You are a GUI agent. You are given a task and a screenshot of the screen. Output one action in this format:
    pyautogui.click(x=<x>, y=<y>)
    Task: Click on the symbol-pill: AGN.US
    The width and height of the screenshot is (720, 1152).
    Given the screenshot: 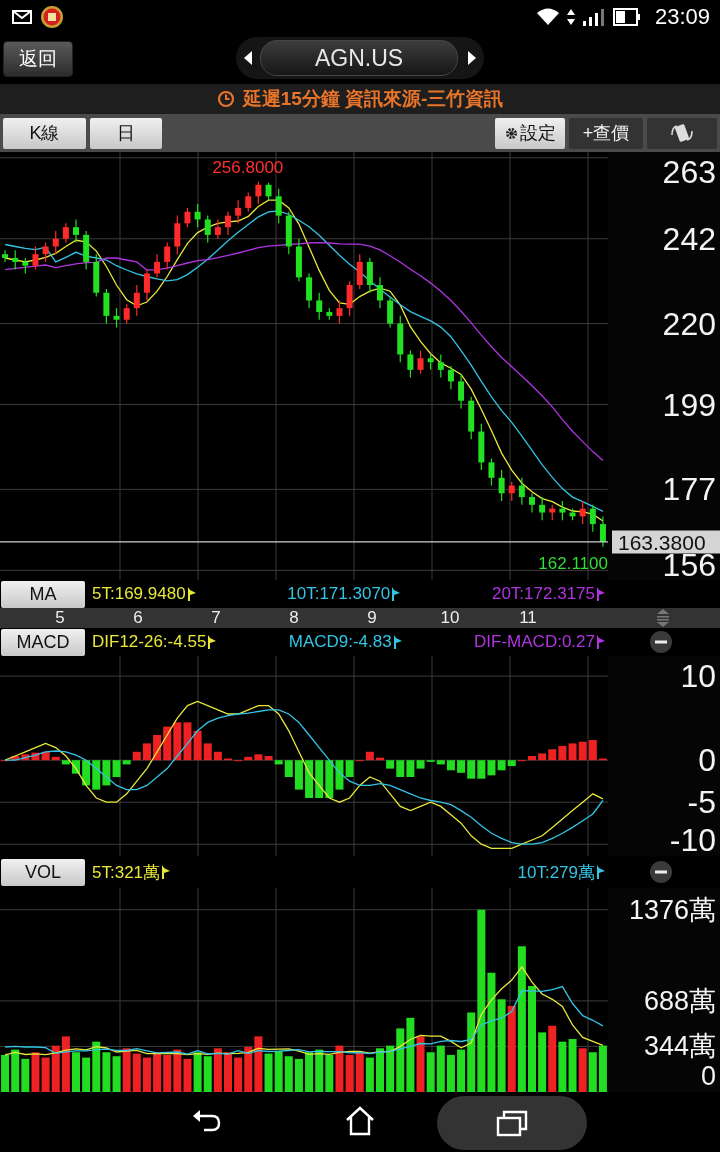 What is the action you would take?
    pyautogui.click(x=359, y=58)
    